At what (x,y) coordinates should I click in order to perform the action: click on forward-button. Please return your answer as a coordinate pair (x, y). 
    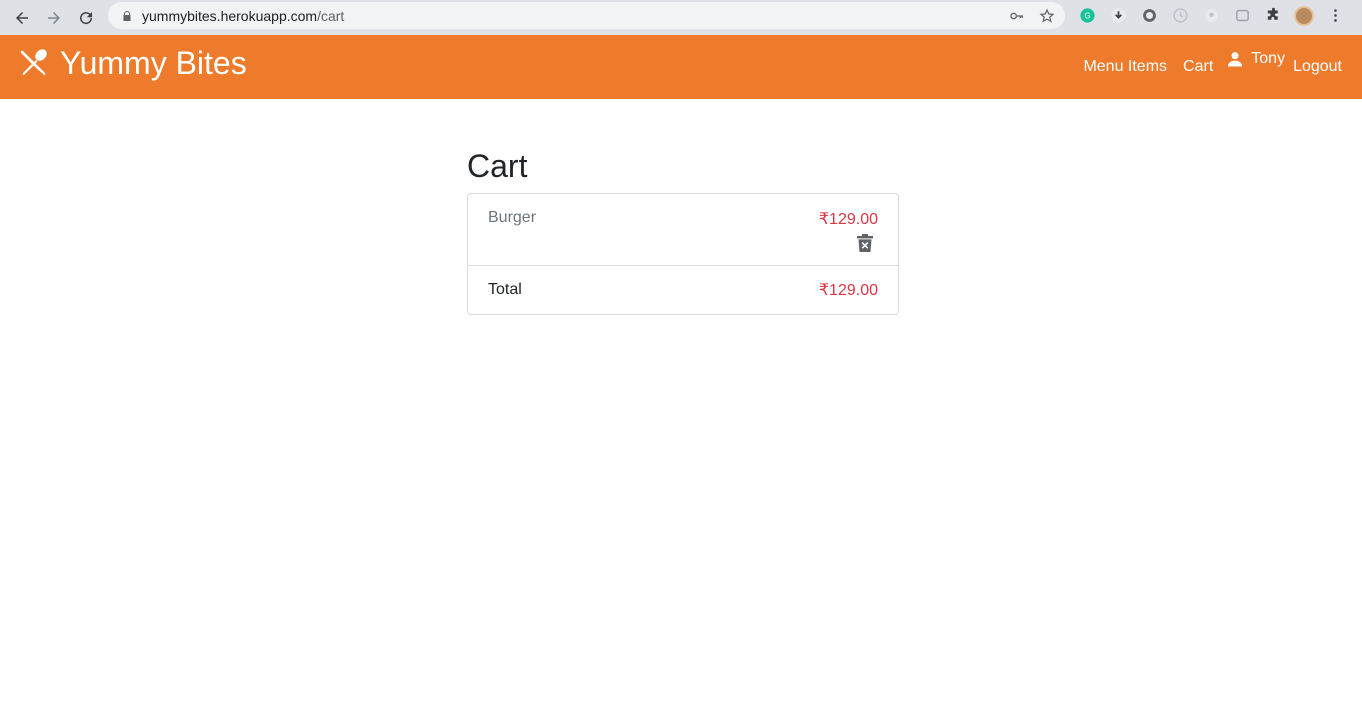
    Looking at the image, I should click on (54, 18).